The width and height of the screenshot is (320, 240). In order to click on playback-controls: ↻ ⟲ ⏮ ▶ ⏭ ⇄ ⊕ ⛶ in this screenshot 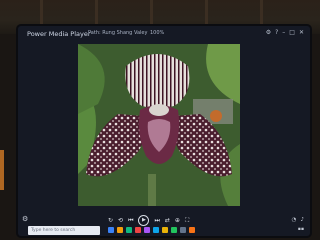, I will do `click(148, 220)`.